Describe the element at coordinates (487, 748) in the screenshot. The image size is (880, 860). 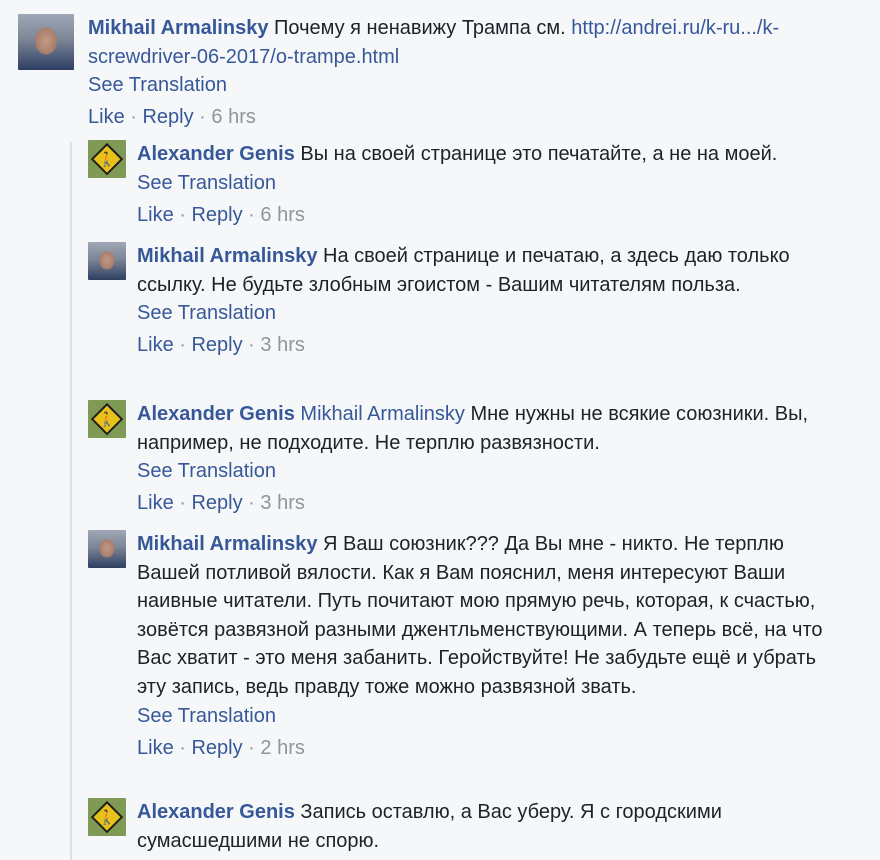
I see `reply-actions: Like · Reply · 2 hrs` at that location.